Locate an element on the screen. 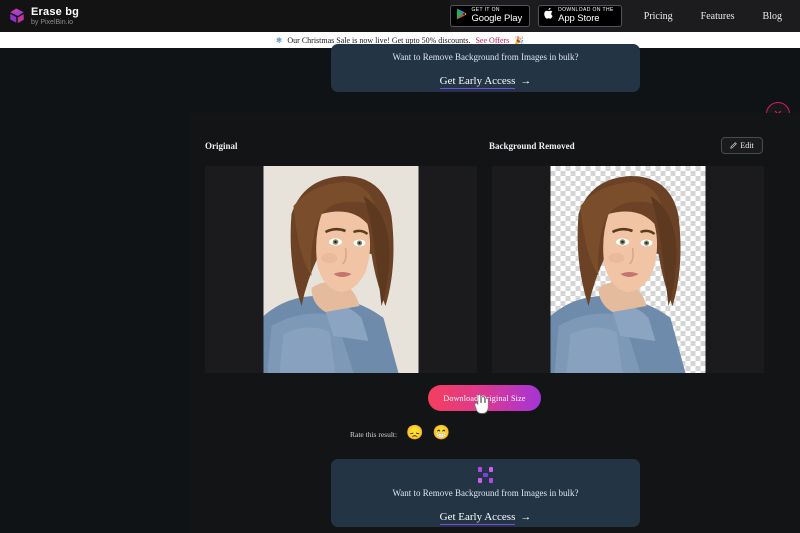 The width and height of the screenshot is (800, 533). nav-item-features: Features is located at coordinates (718, 16).